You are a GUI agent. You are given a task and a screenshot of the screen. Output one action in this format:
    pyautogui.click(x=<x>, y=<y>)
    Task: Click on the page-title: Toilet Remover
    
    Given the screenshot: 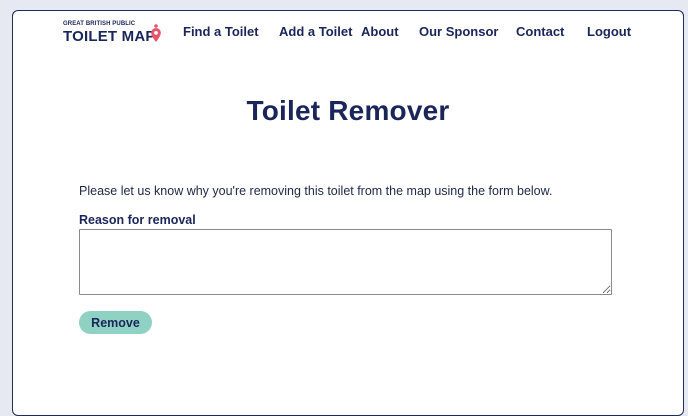 What is the action you would take?
    pyautogui.click(x=348, y=110)
    